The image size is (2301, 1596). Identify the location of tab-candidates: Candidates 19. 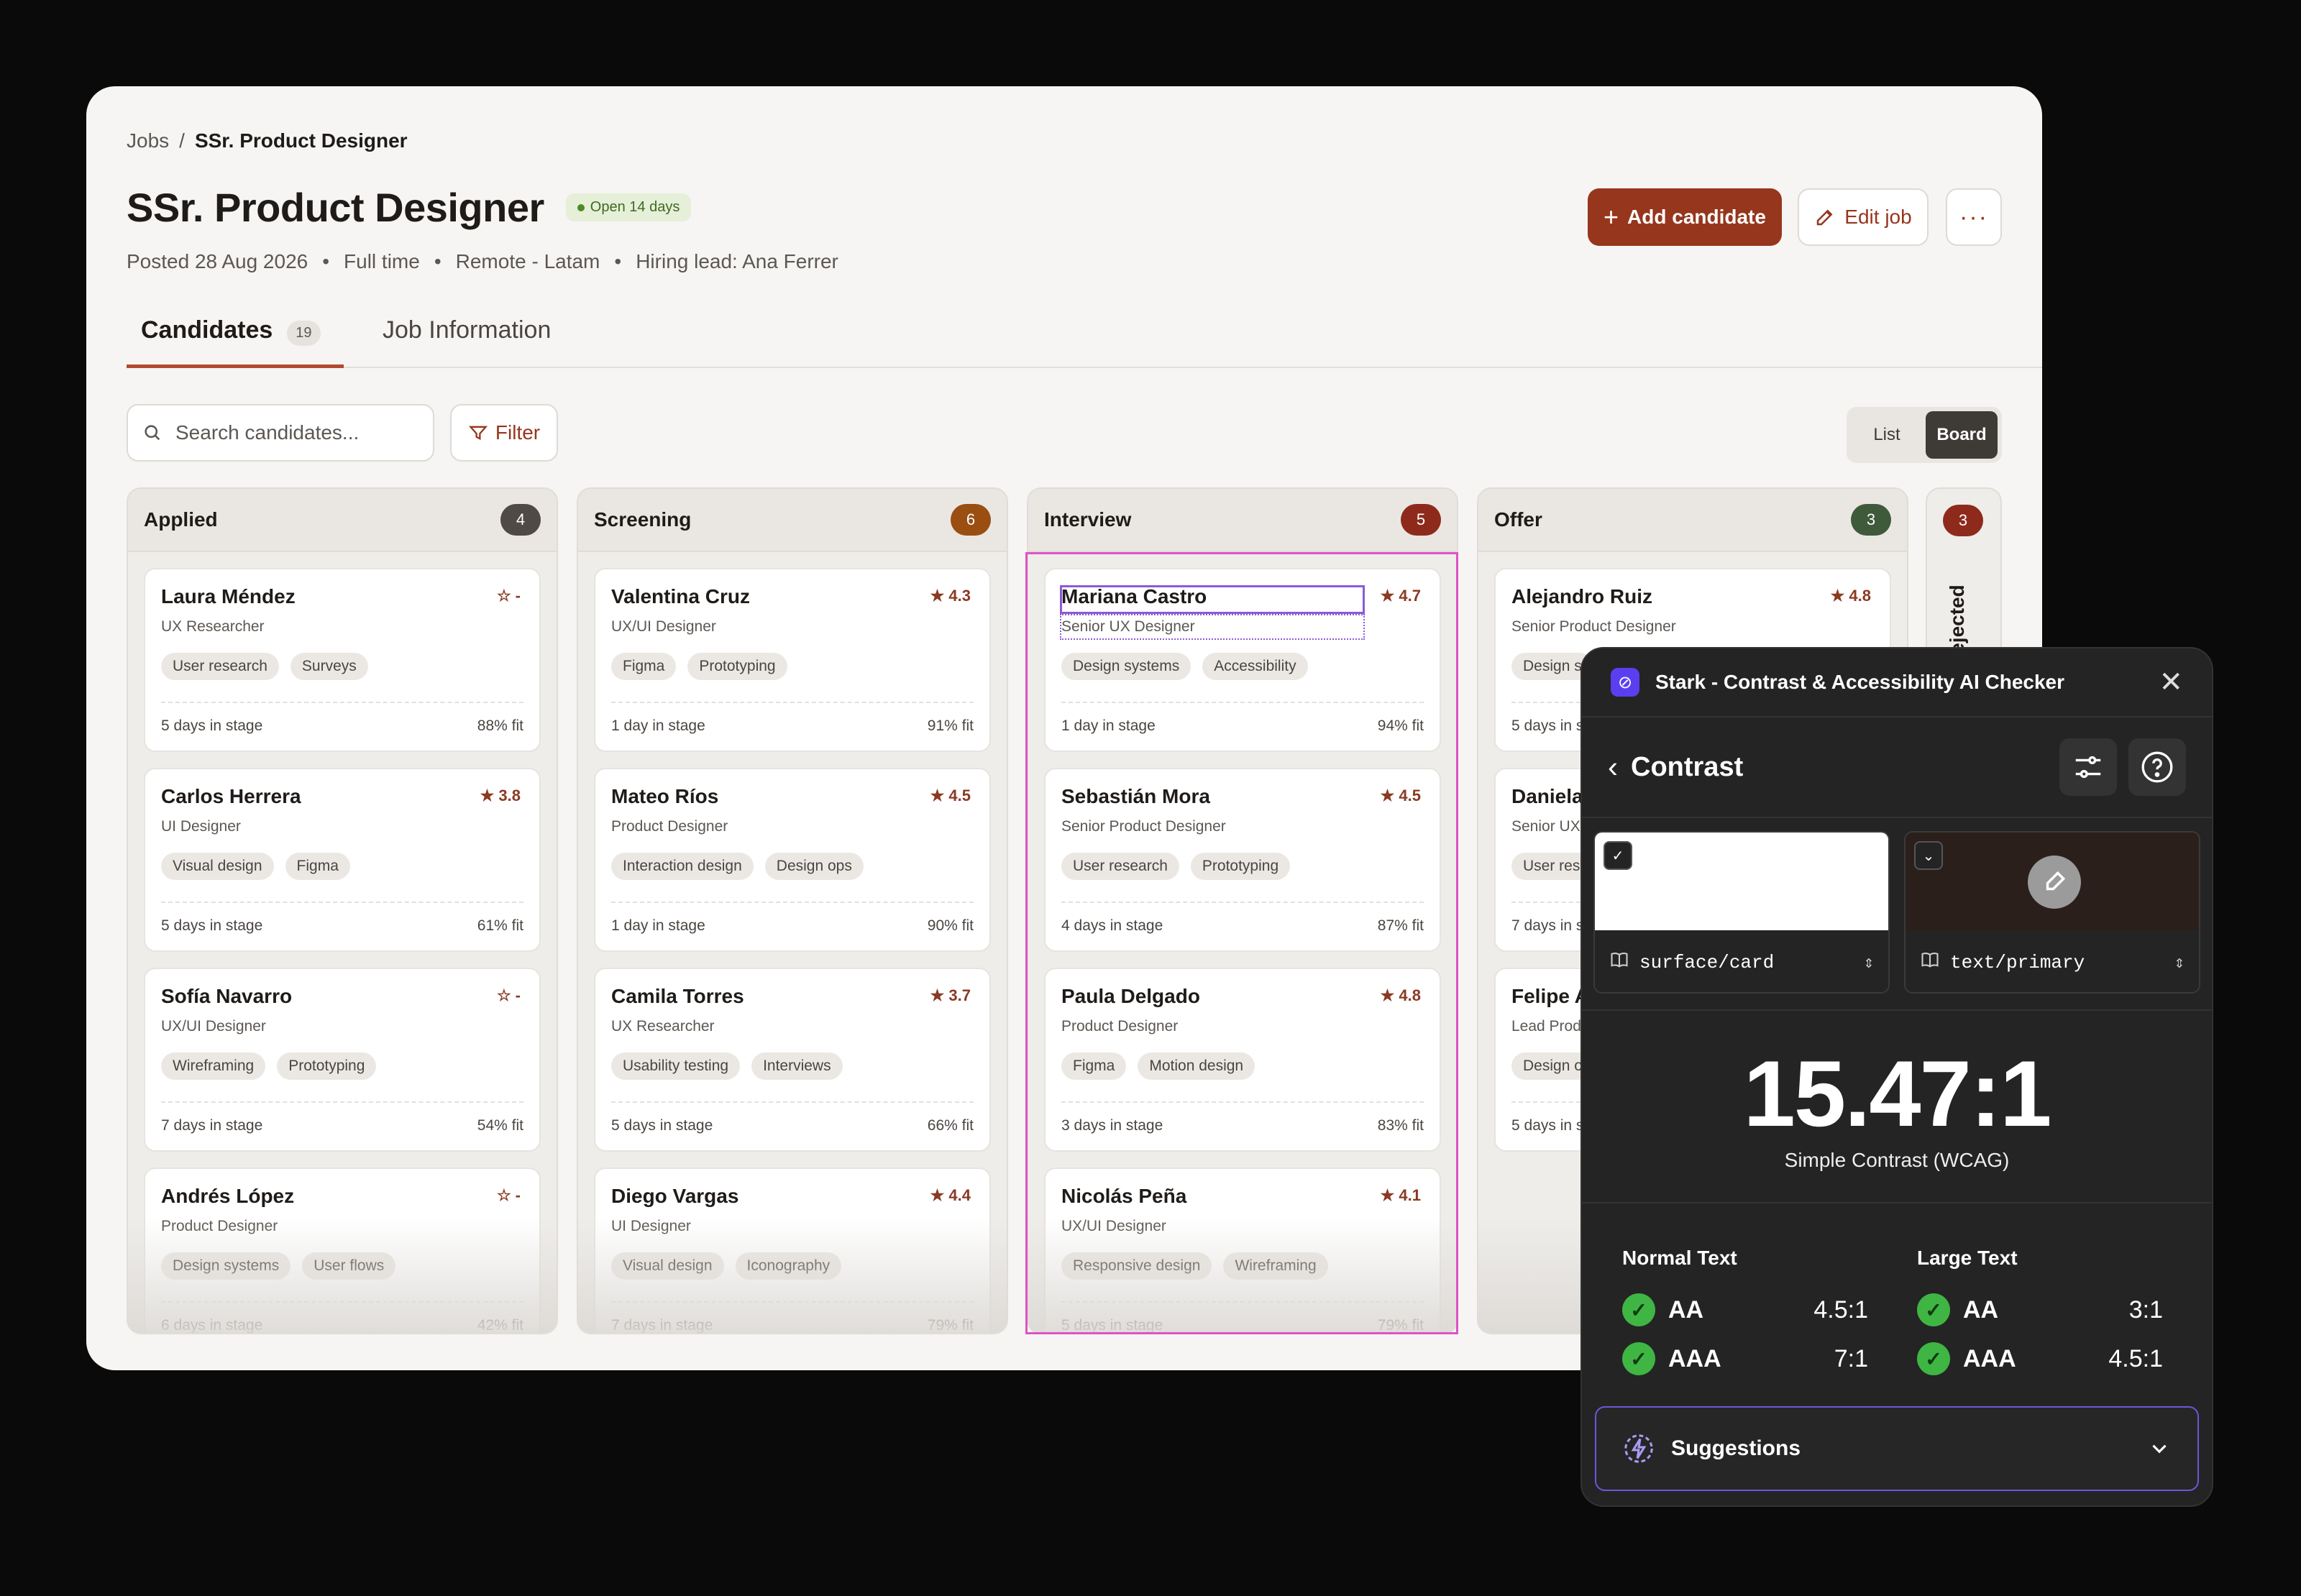
(235, 342).